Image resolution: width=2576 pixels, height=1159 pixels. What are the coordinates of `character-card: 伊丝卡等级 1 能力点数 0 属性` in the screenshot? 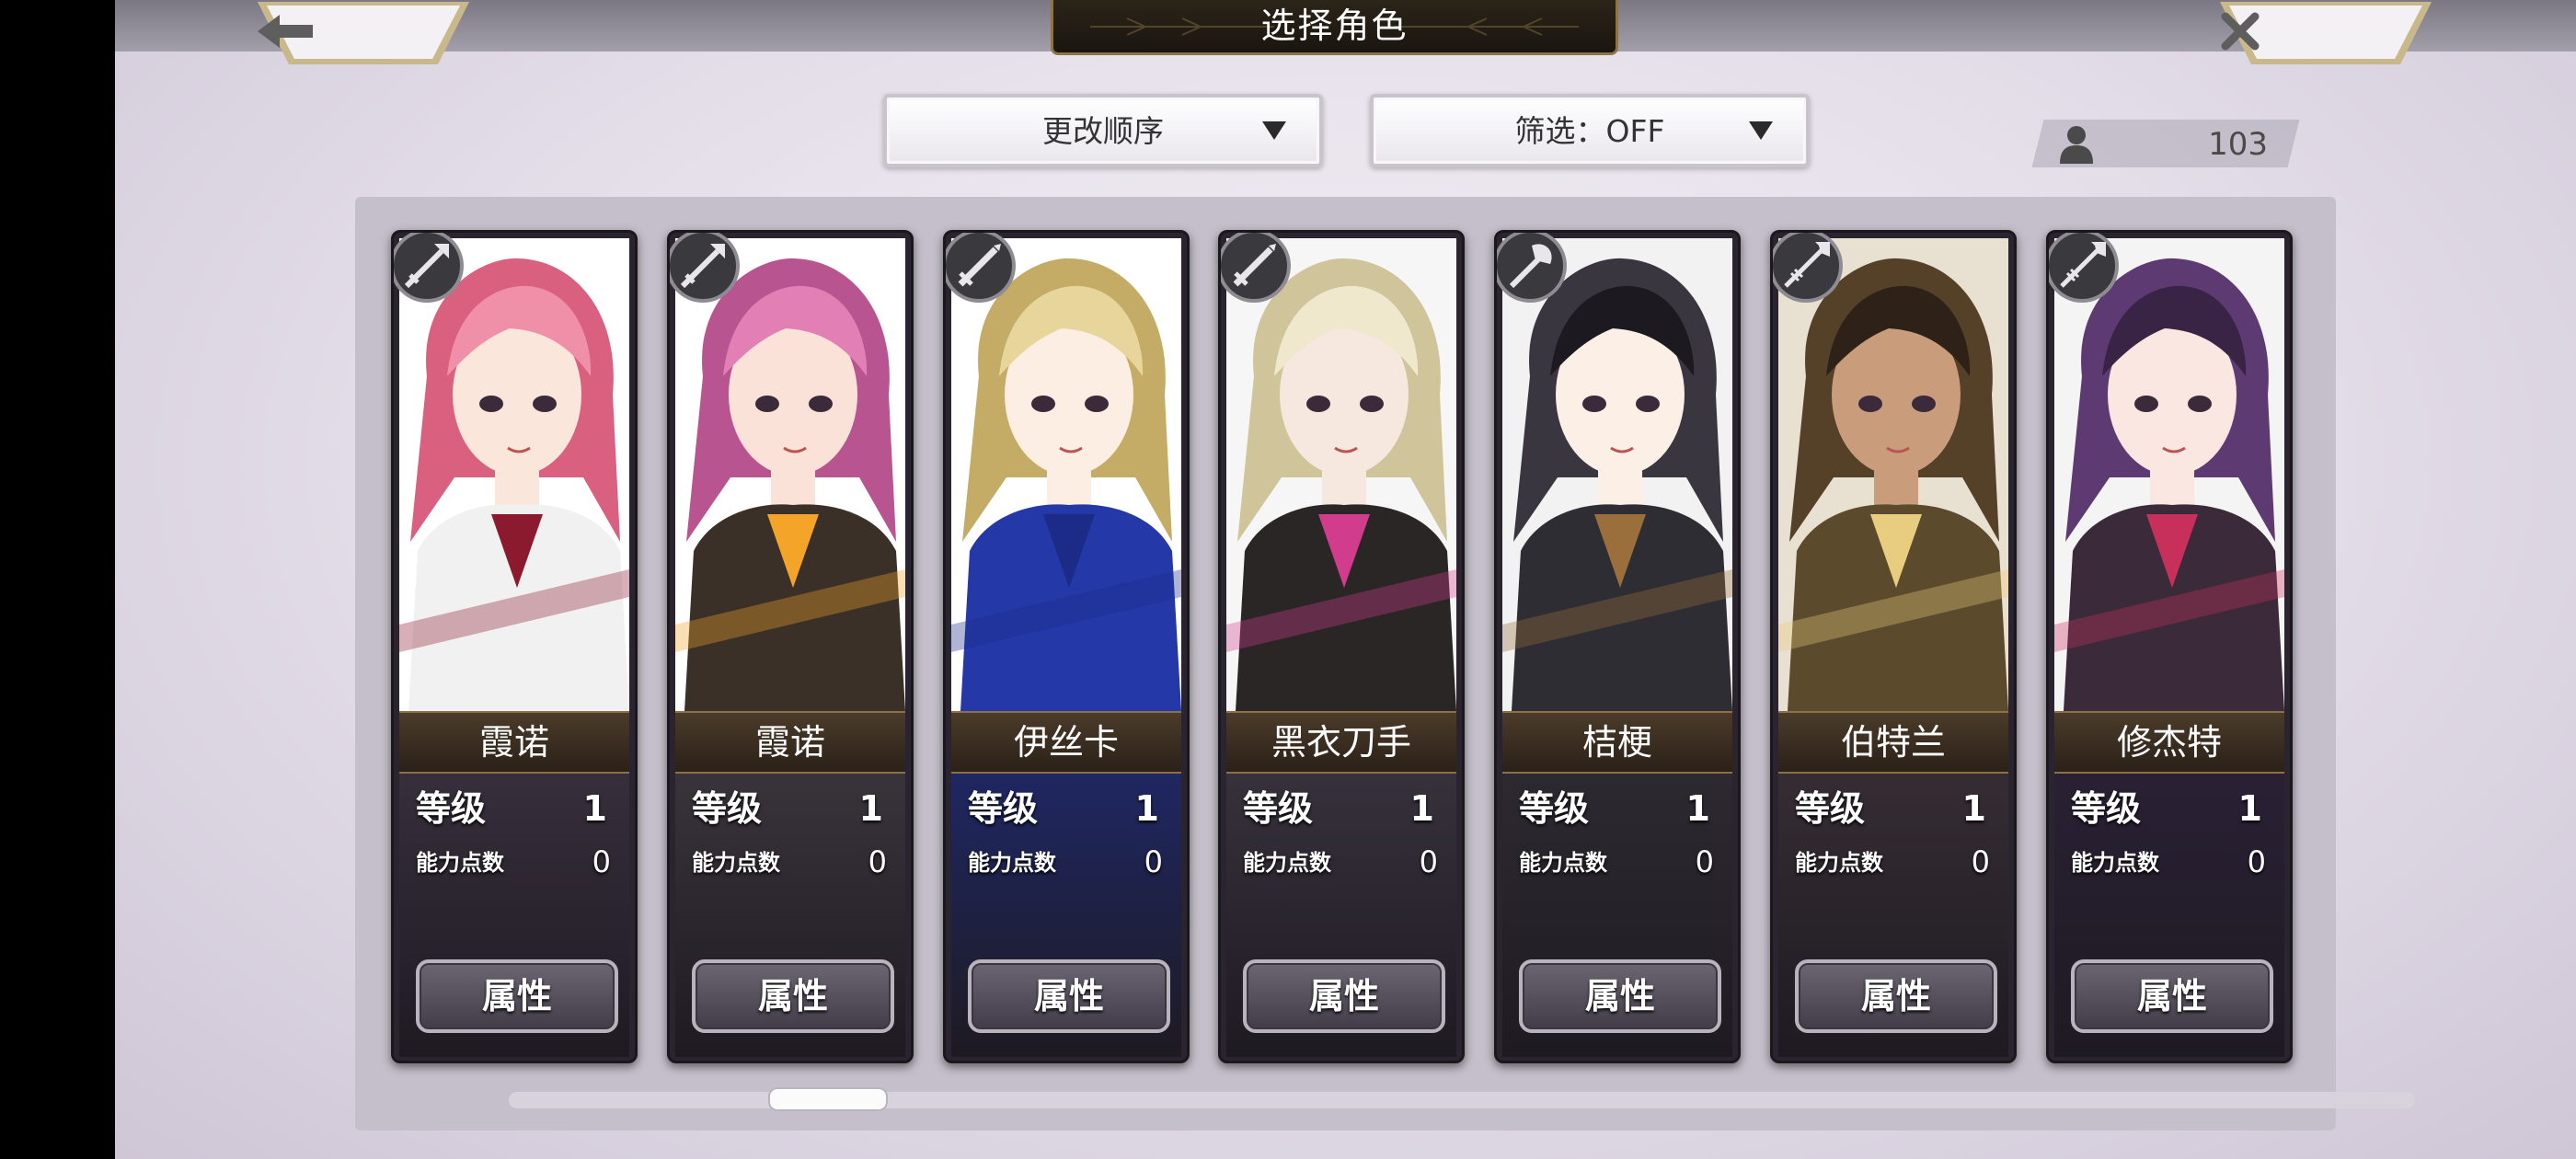 It's located at (1066, 646).